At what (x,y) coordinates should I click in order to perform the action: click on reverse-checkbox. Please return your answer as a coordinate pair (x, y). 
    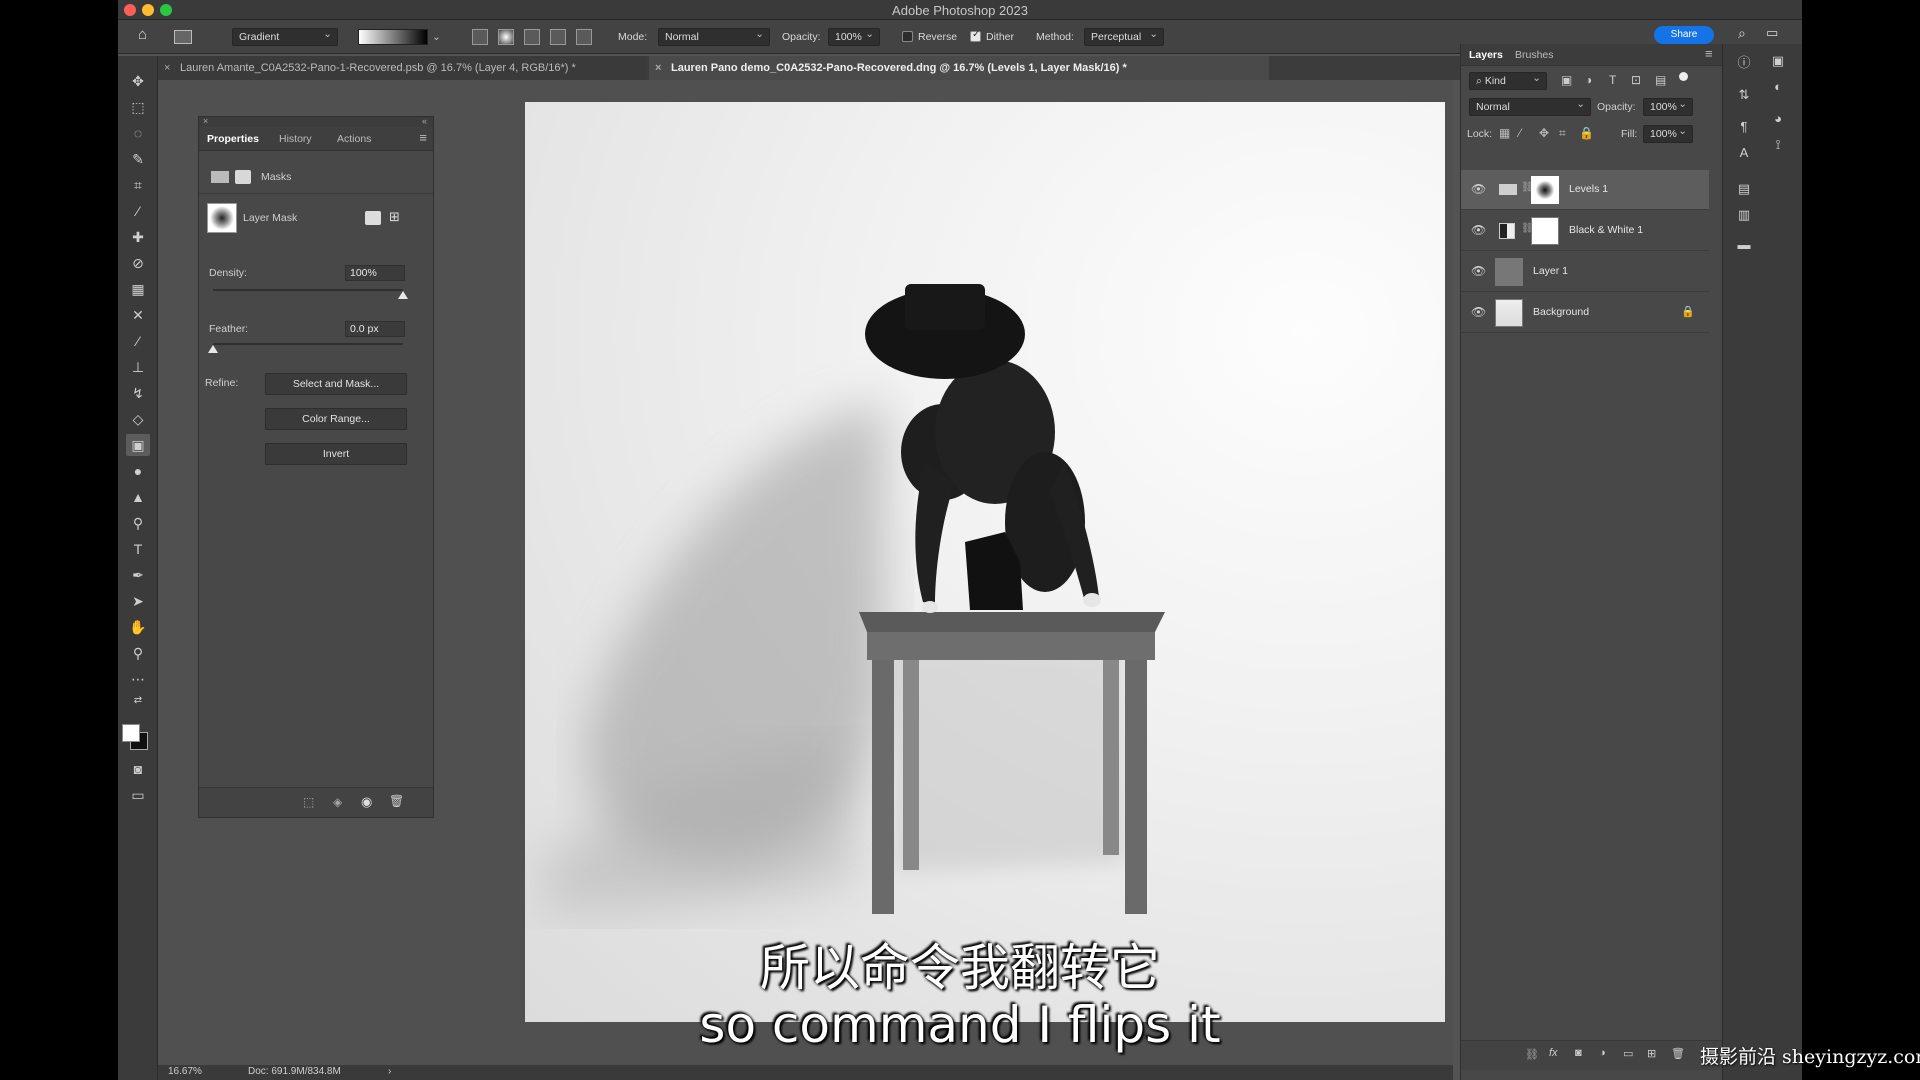
    Looking at the image, I should click on (907, 36).